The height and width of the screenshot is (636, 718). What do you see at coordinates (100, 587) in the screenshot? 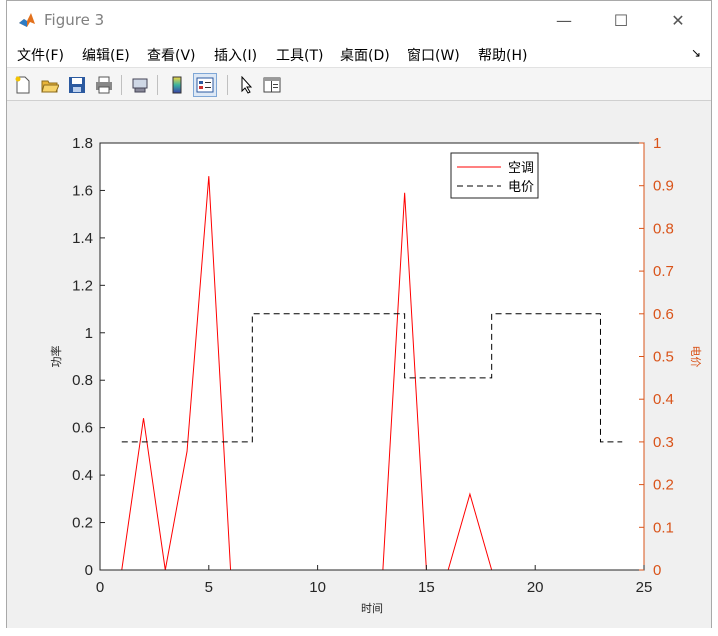
I see `x-tick-label: 0` at bounding box center [100, 587].